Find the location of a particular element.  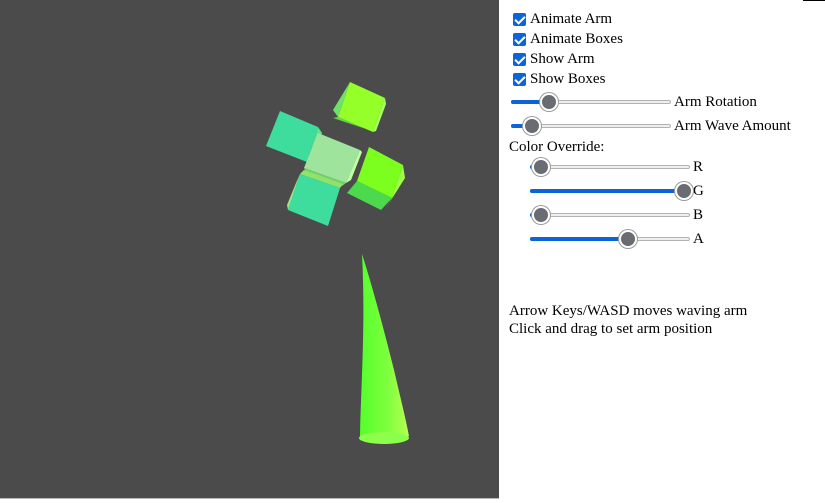

color-b-label: B is located at coordinates (698, 214).